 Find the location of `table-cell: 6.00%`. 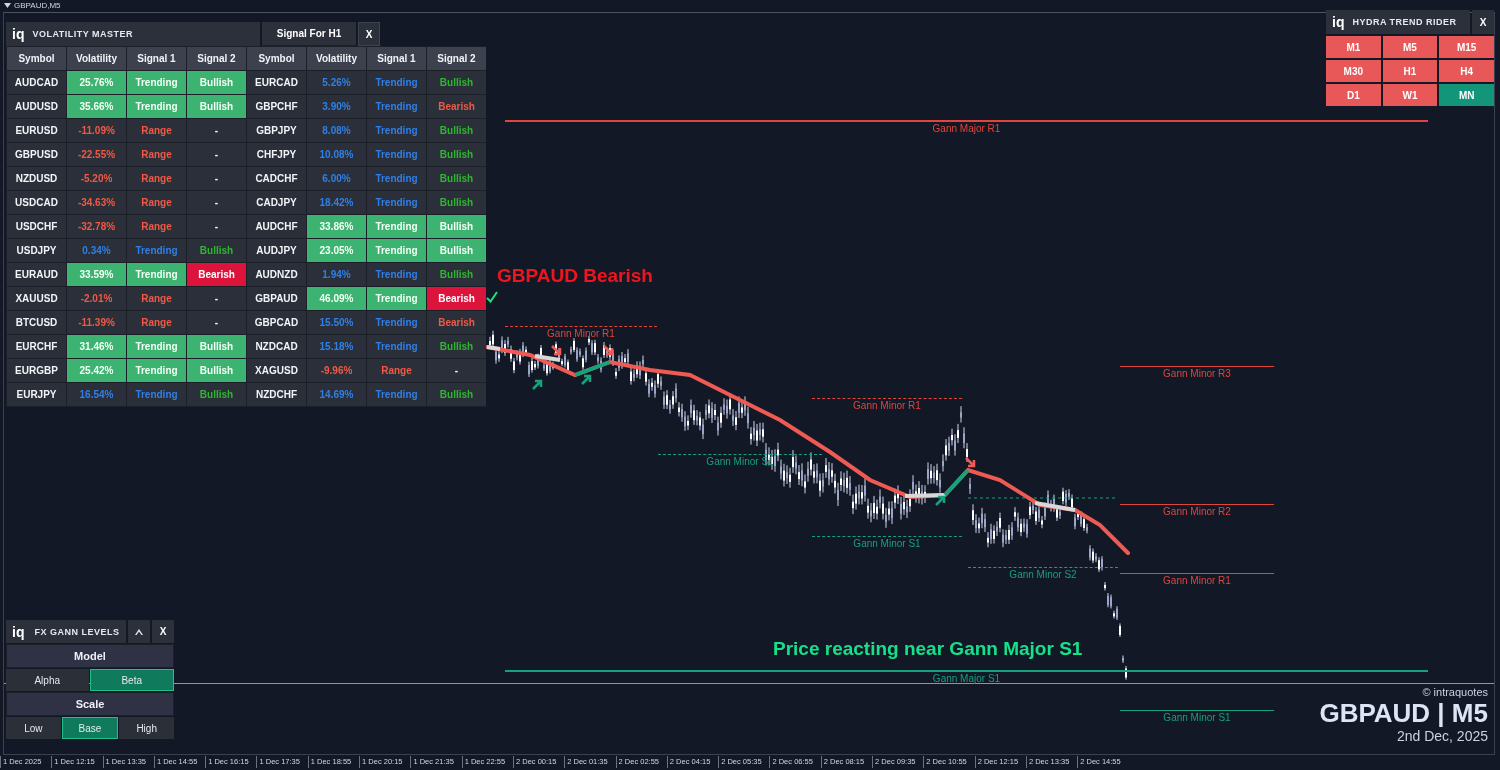

table-cell: 6.00% is located at coordinates (336, 178).